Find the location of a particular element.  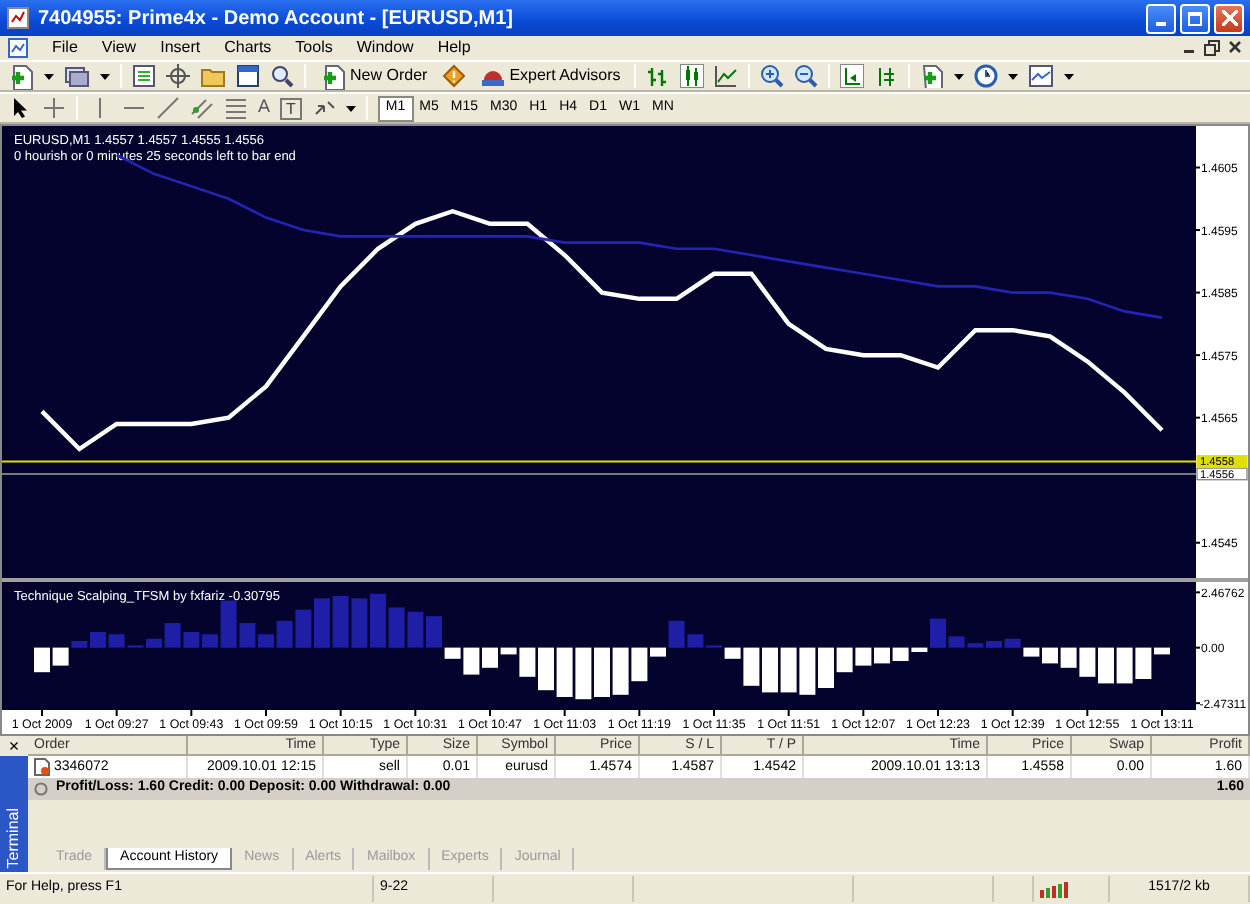

menu-item: Help is located at coordinates (454, 48).